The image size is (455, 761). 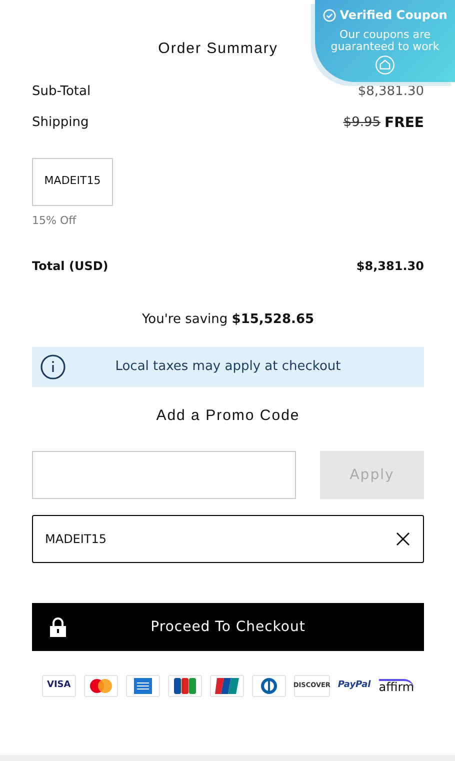 What do you see at coordinates (228, 319) in the screenshot?
I see `savings-text: You're saving $15,528.65` at bounding box center [228, 319].